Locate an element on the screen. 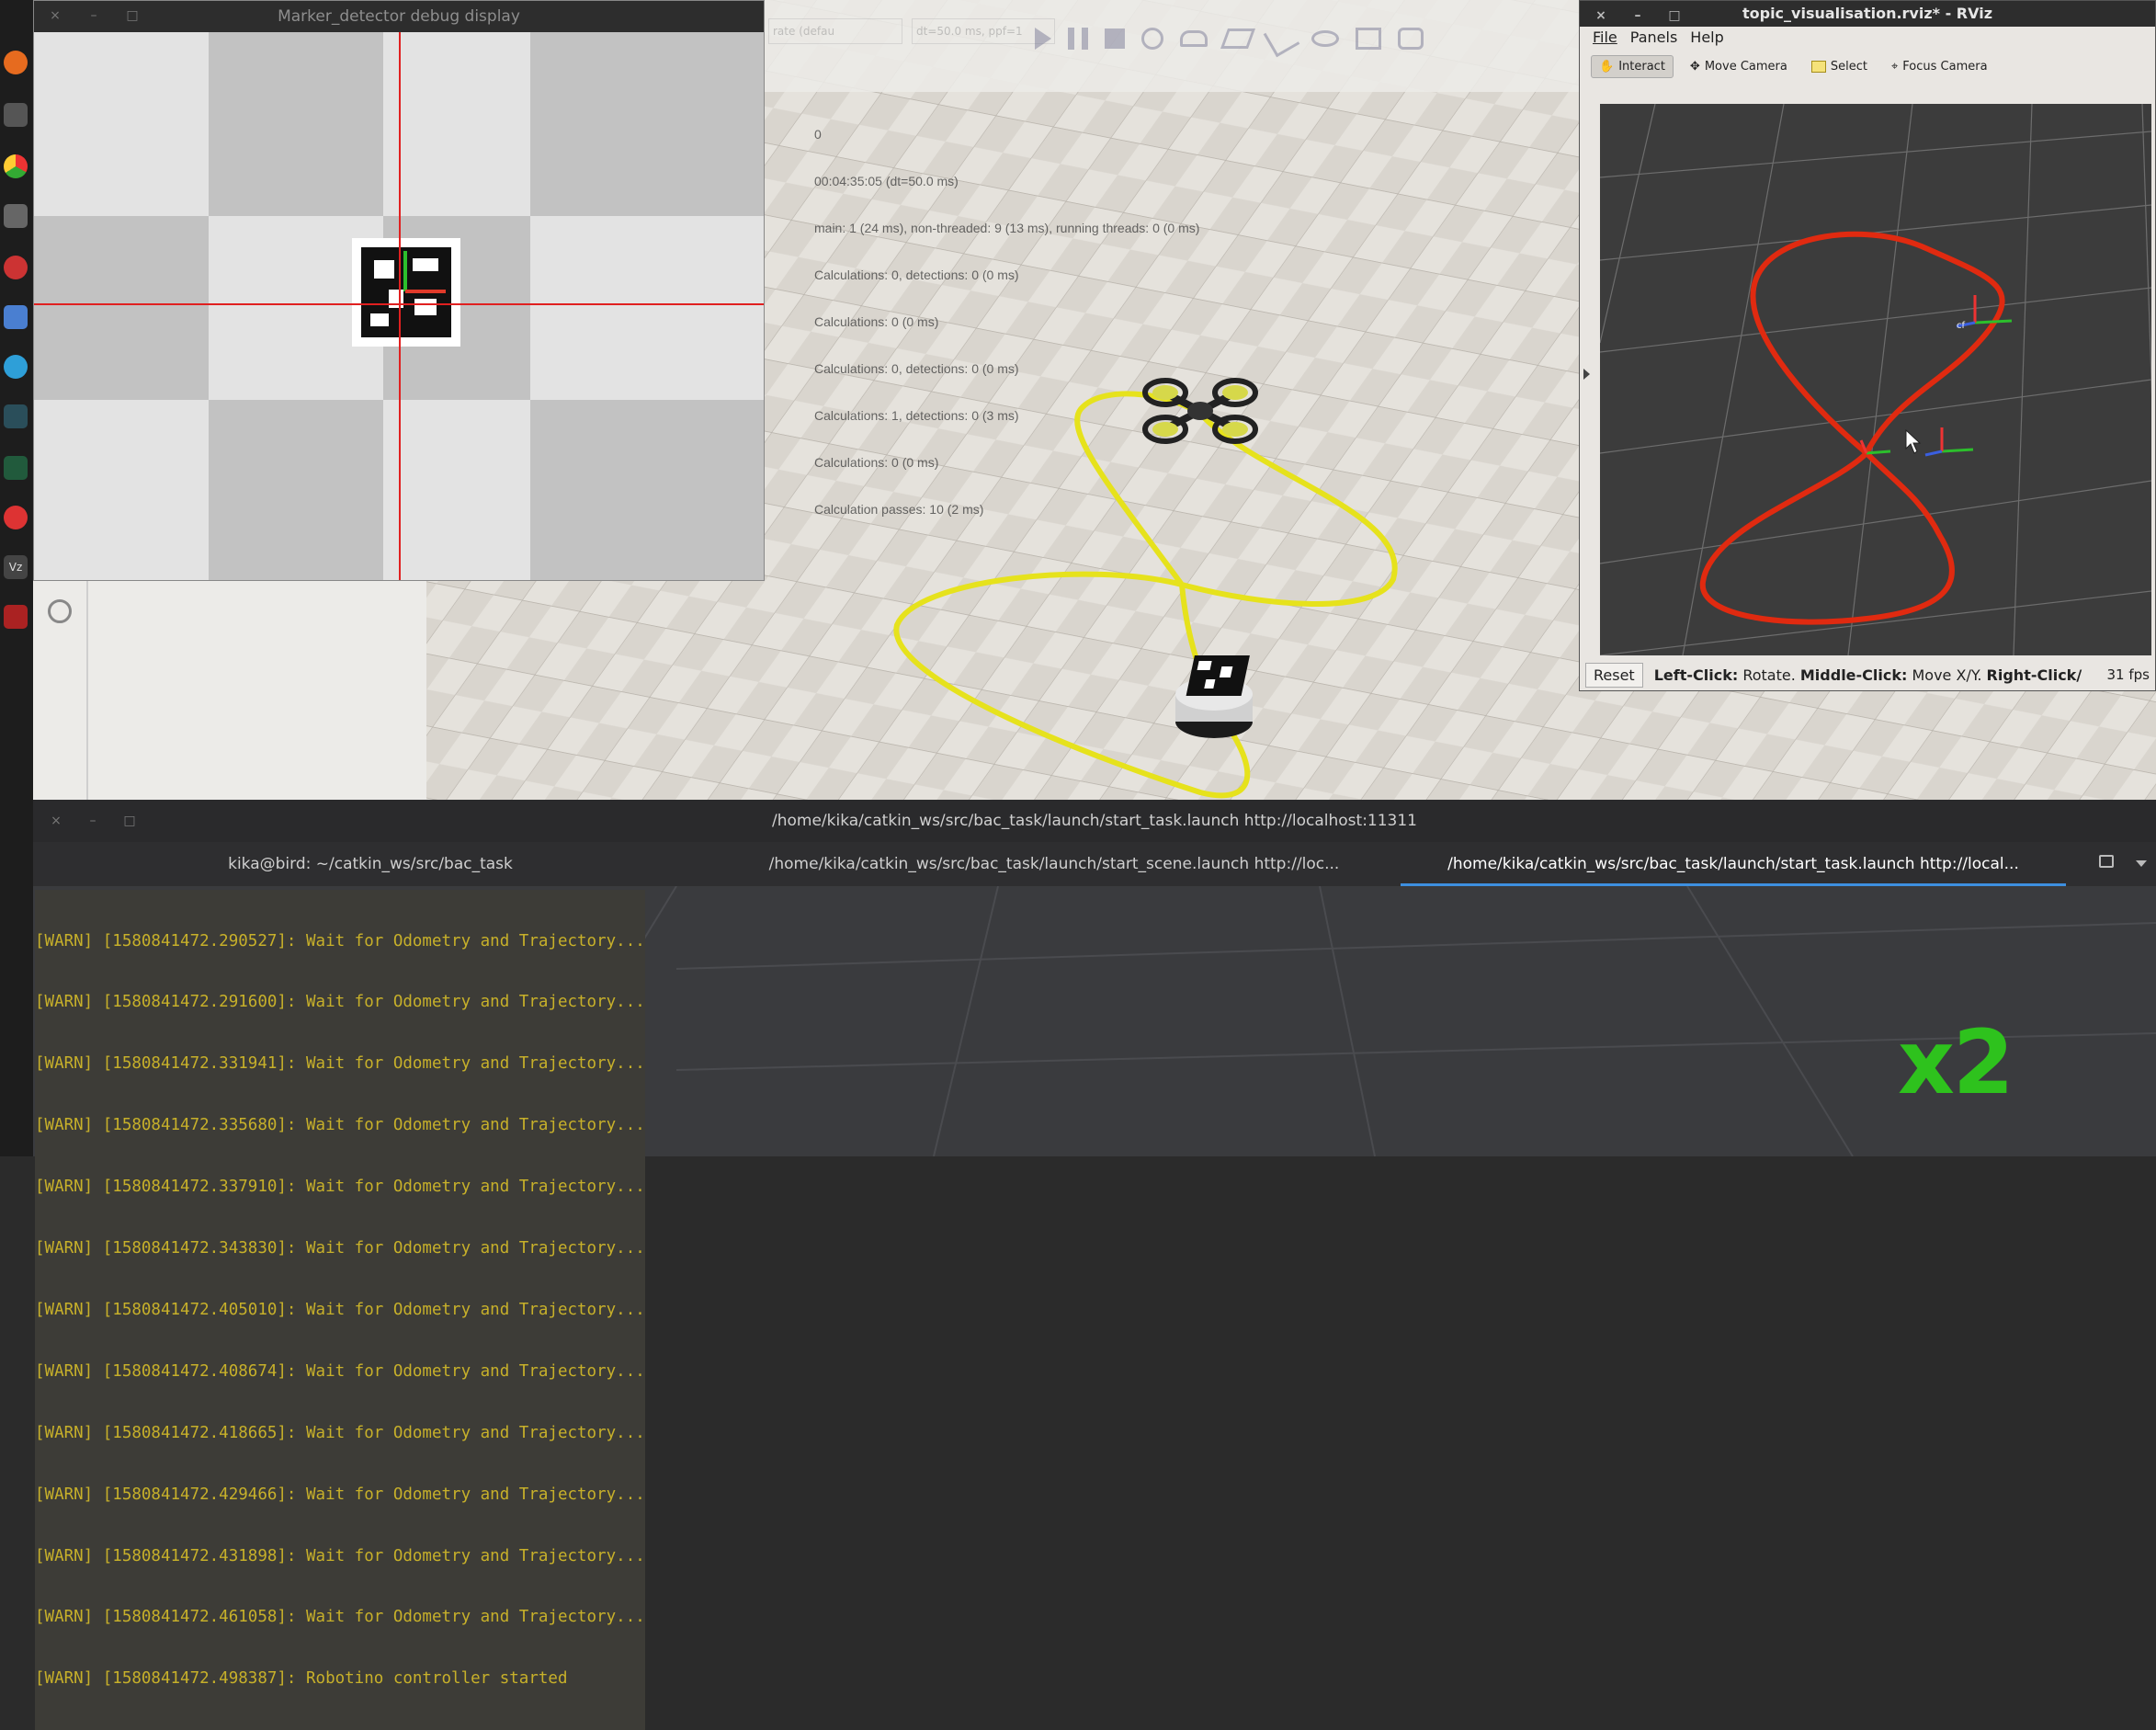 Image resolution: width=2156 pixels, height=1730 pixels. new-tab-icon is located at coordinates (2106, 861).